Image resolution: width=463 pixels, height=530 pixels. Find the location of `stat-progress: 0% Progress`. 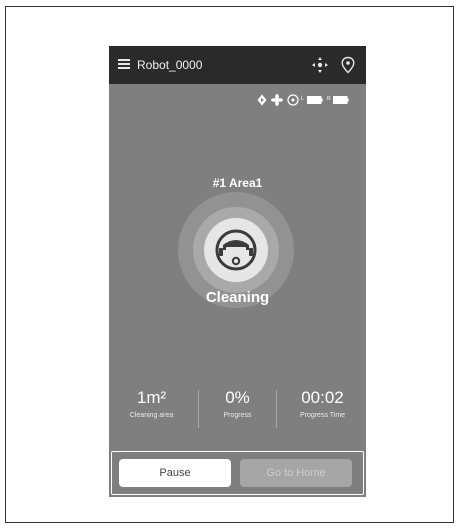

stat-progress: 0% Progress is located at coordinates (237, 404).